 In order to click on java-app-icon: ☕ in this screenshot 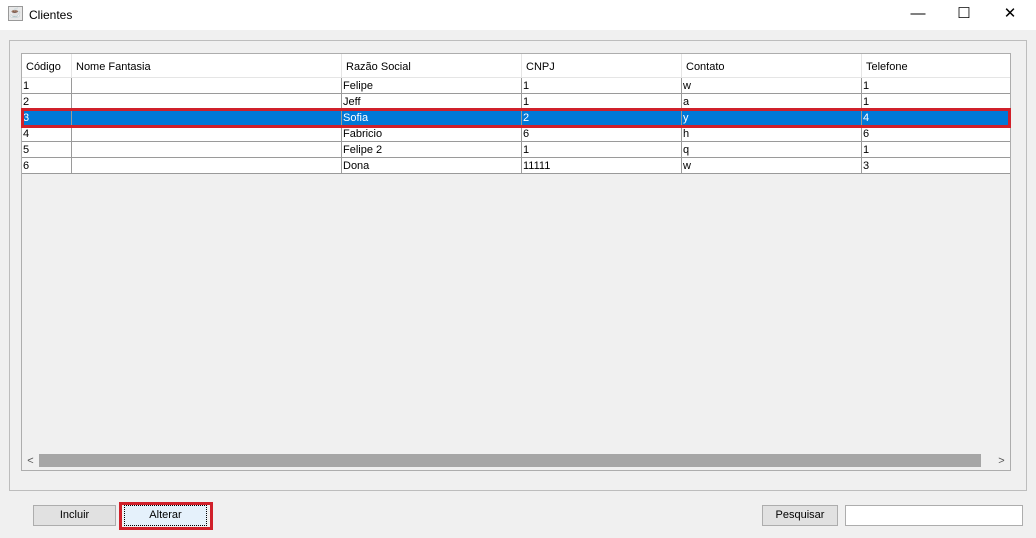, I will do `click(15, 13)`.